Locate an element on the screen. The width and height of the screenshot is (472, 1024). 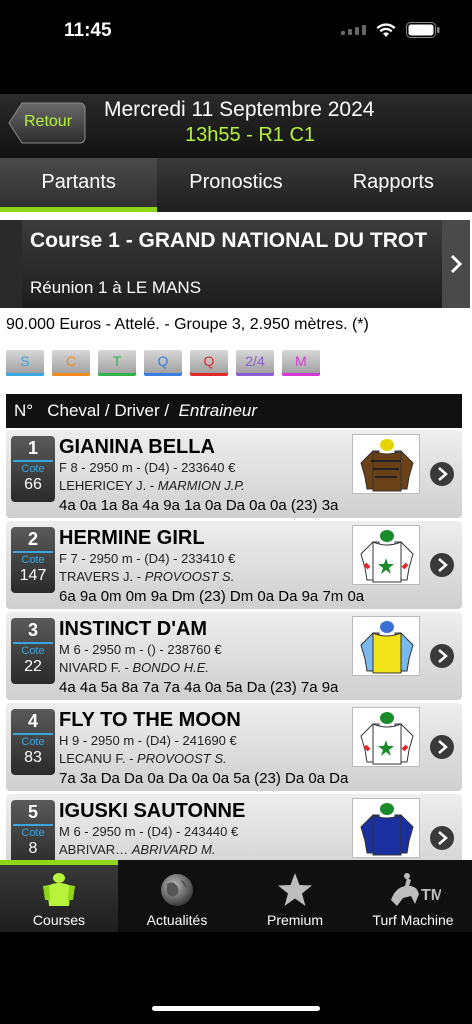
race-date: Mercredi 11 Septembre 2024 is located at coordinates (239, 109).